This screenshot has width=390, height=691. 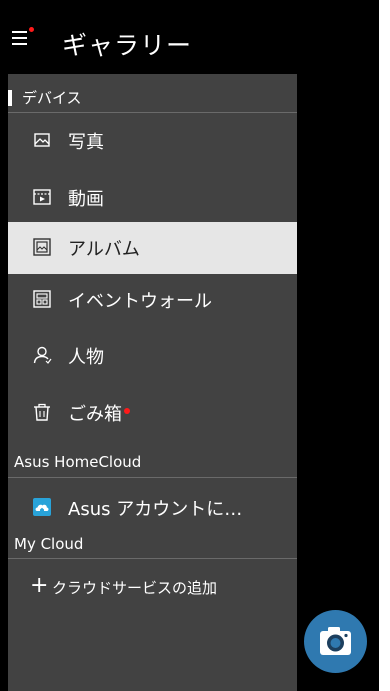 I want to click on nav-item-label: ごみ箱, so click(x=99, y=413).